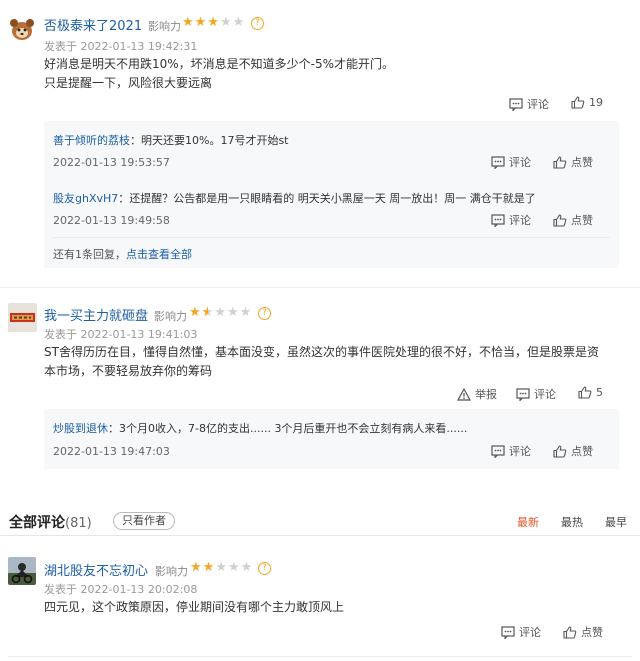 This screenshot has width=640, height=661. I want to click on comment-author: 湖北股友不忘初心, so click(96, 569).